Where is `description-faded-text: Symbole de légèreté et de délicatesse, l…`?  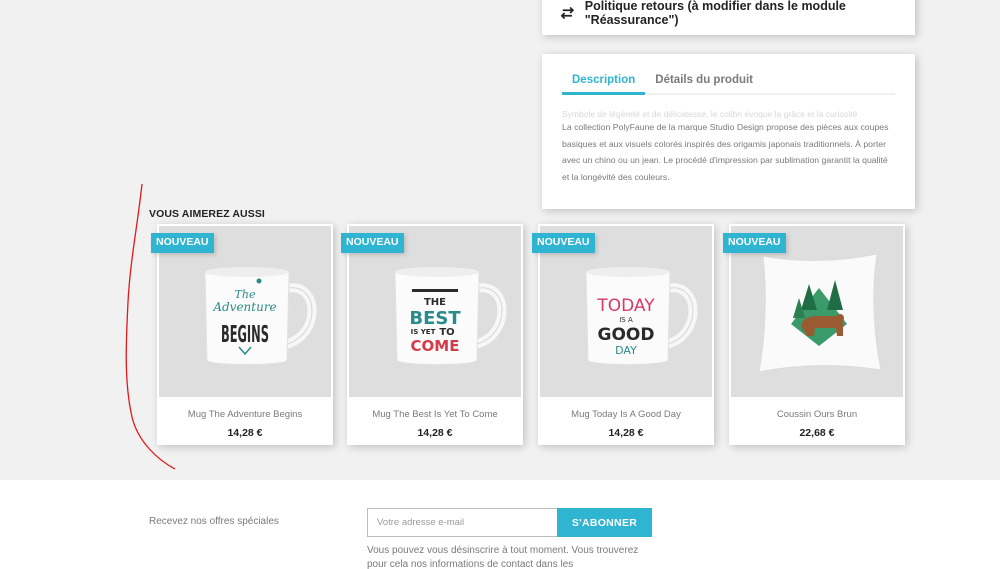
description-faded-text: Symbole de légèreté et de délicatesse, l… is located at coordinates (710, 114).